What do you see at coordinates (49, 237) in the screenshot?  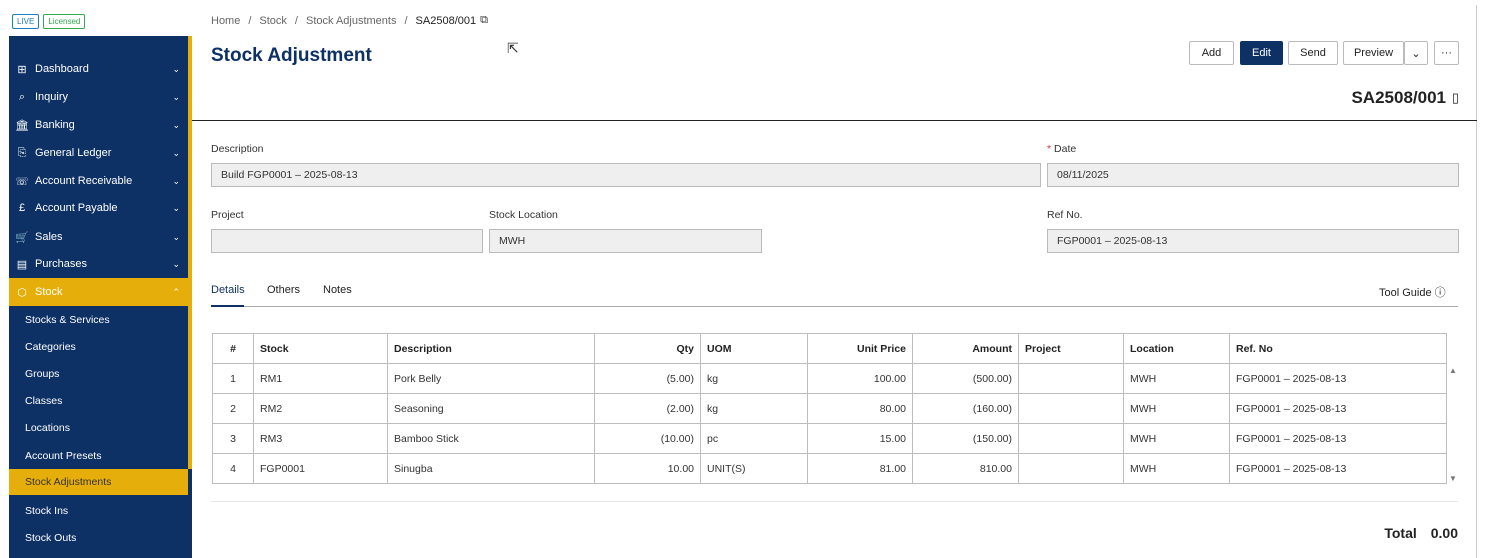 I see `sidebar-item-label: Sales` at bounding box center [49, 237].